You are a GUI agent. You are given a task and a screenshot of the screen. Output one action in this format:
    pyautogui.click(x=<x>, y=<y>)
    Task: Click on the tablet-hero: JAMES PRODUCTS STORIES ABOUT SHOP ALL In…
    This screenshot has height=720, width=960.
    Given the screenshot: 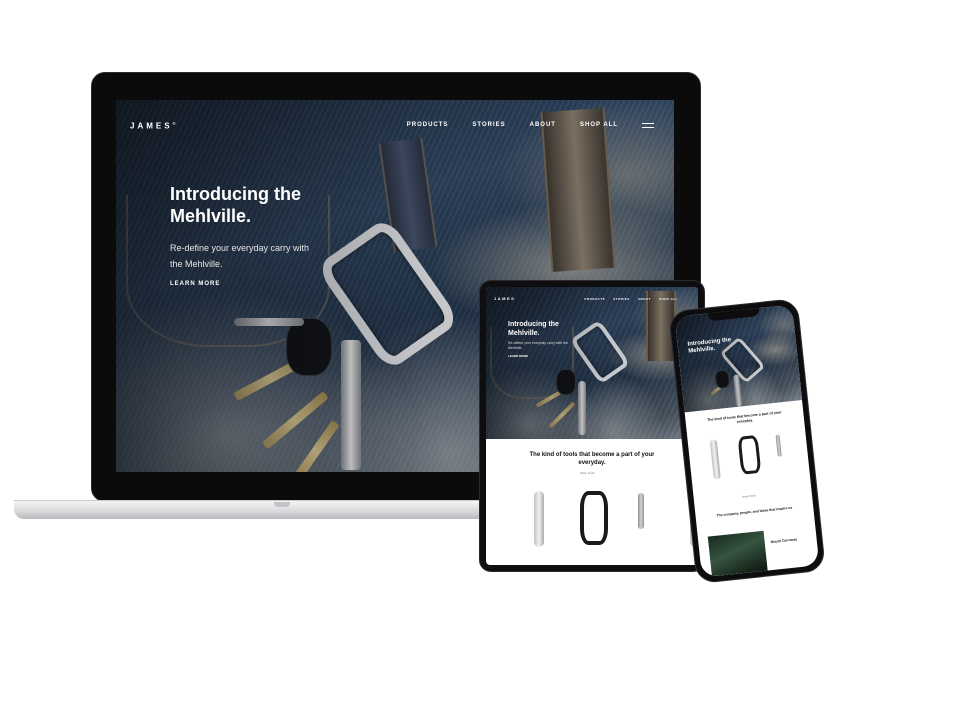 What is the action you would take?
    pyautogui.click(x=592, y=363)
    